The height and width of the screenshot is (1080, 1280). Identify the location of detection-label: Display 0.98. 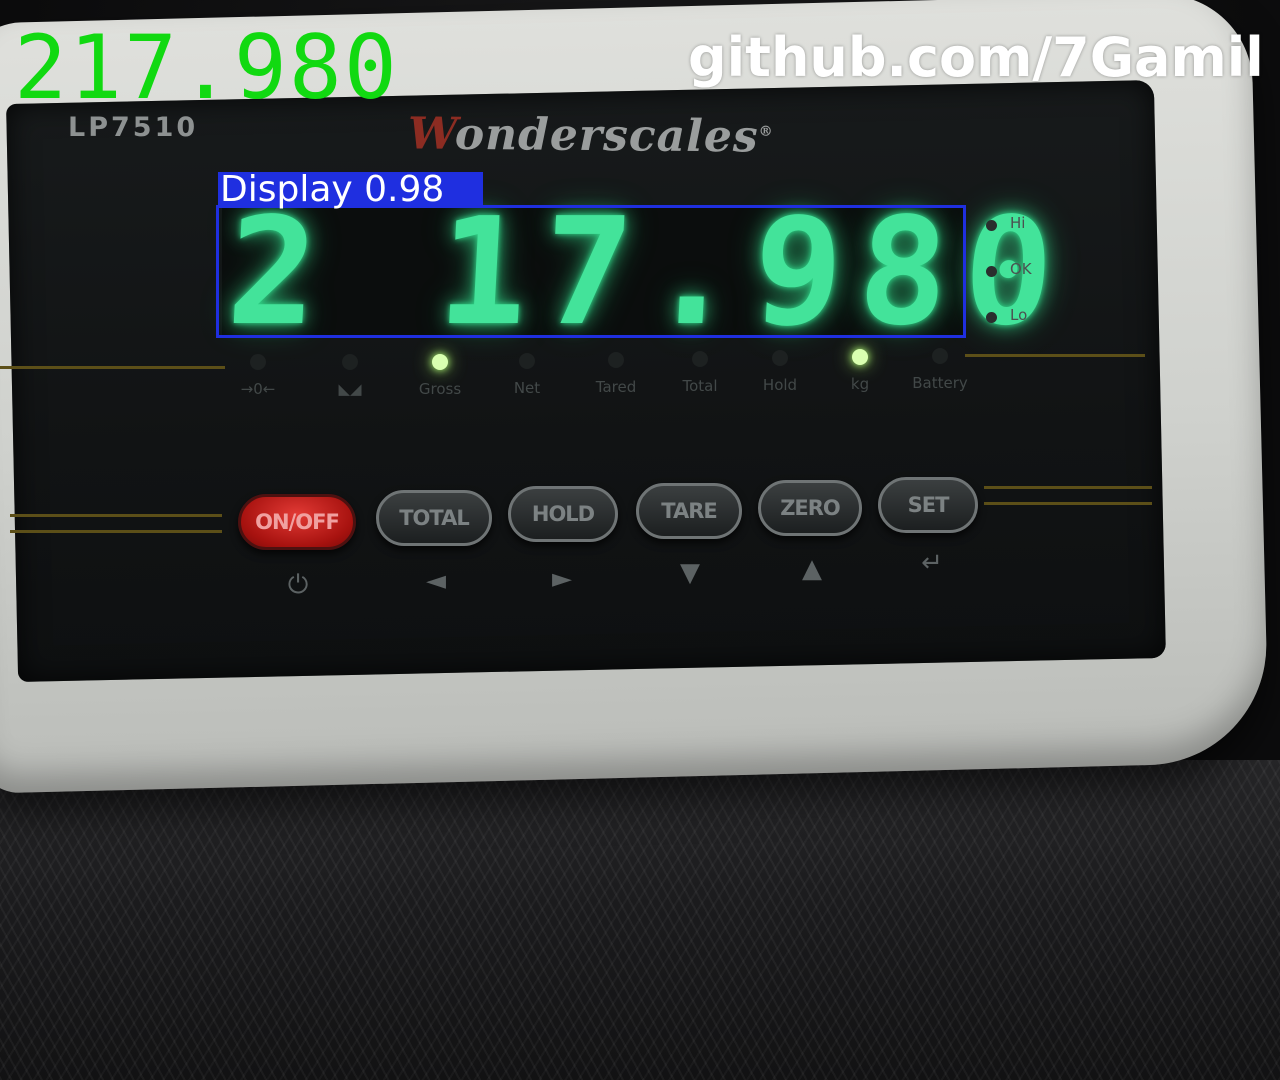
(350, 189).